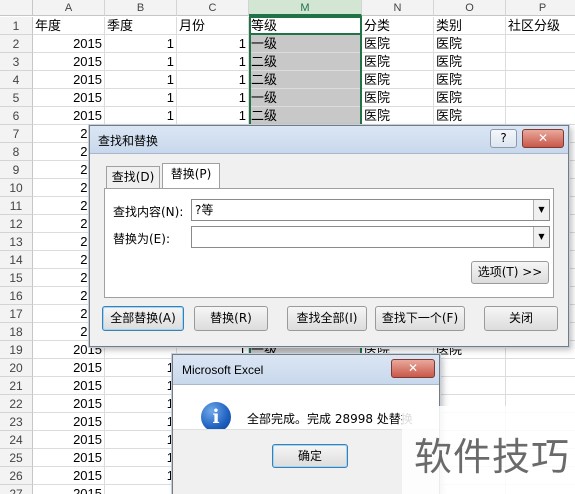 Image resolution: width=575 pixels, height=494 pixels. I want to click on row-header-1: 1, so click(16, 26).